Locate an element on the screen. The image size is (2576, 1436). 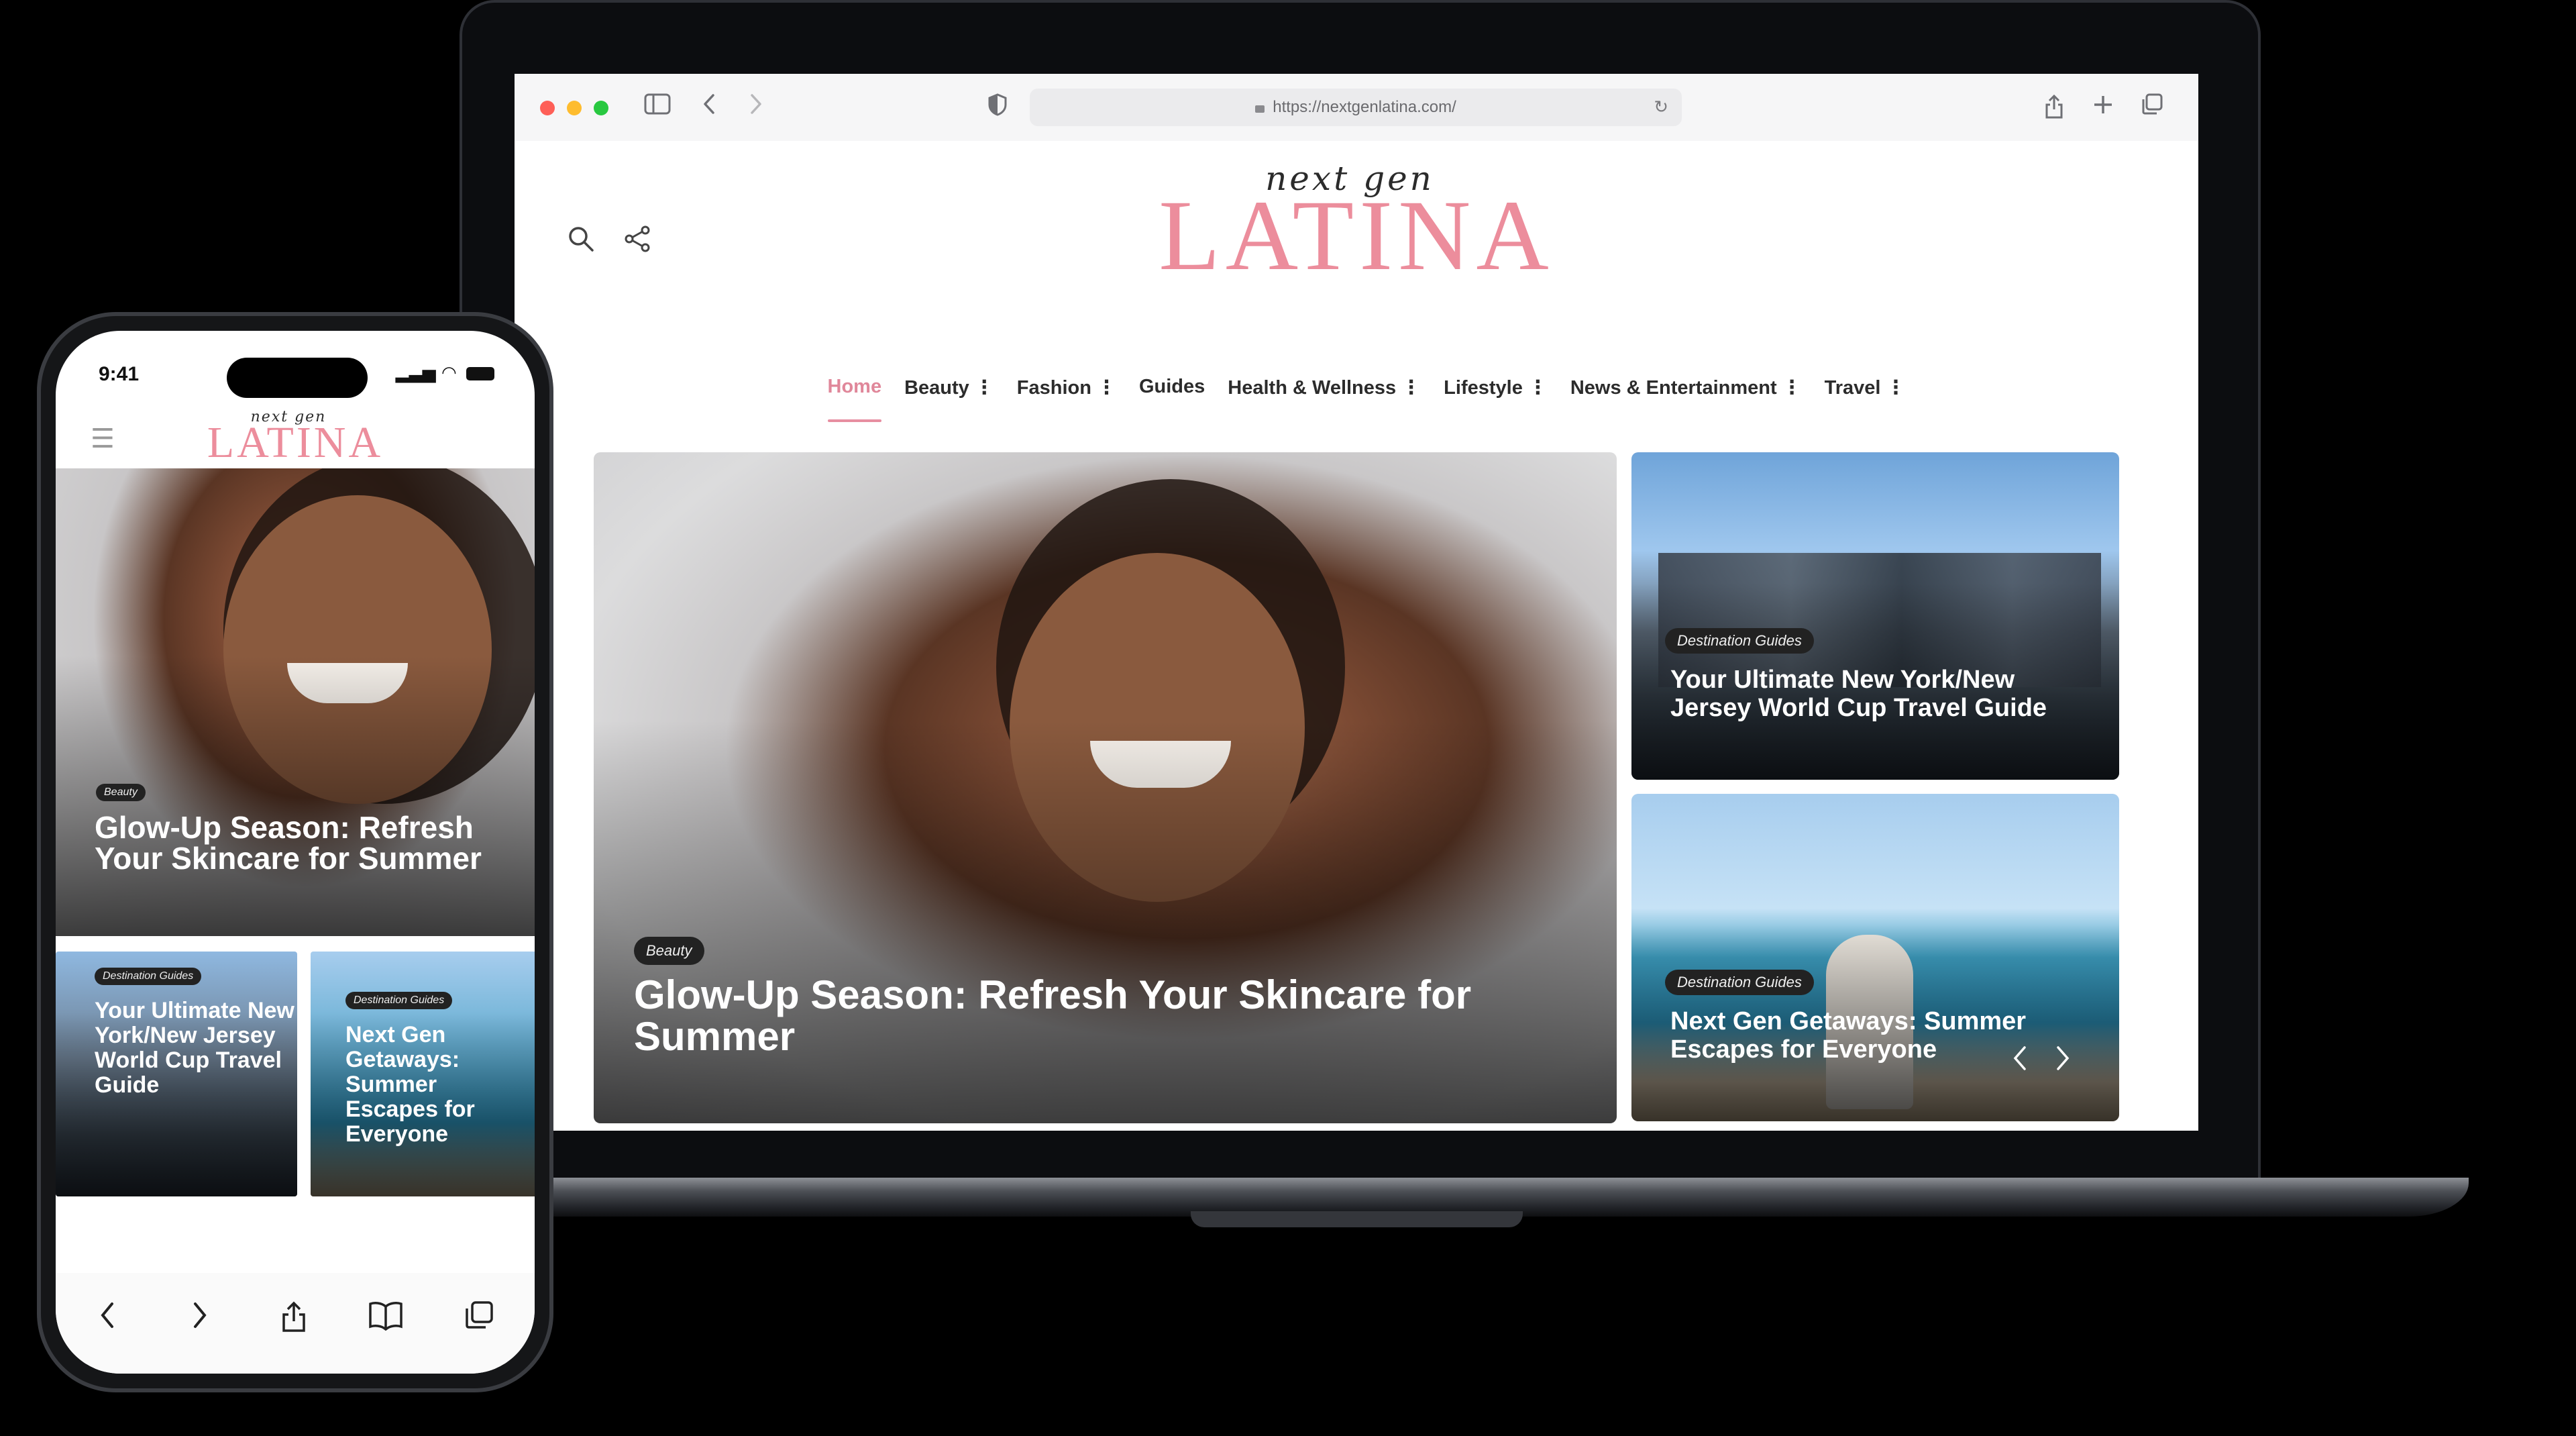
bookmarks-icon is located at coordinates (386, 1319).